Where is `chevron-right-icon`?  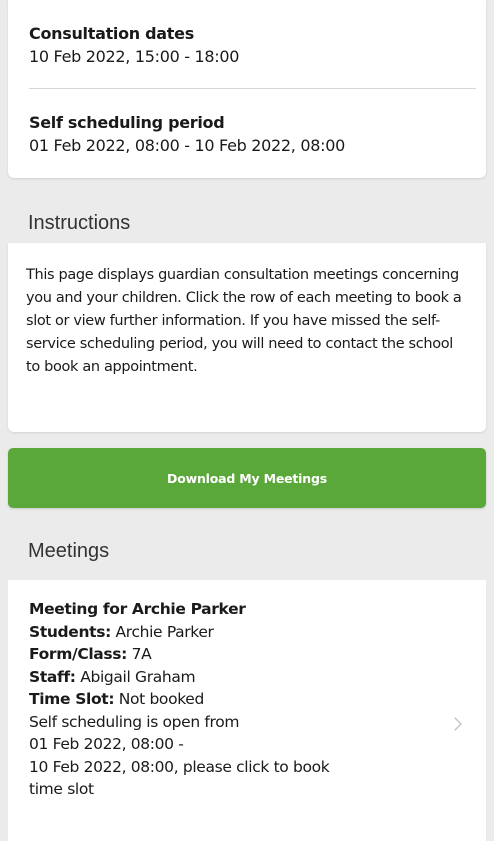
chevron-right-icon is located at coordinates (458, 724).